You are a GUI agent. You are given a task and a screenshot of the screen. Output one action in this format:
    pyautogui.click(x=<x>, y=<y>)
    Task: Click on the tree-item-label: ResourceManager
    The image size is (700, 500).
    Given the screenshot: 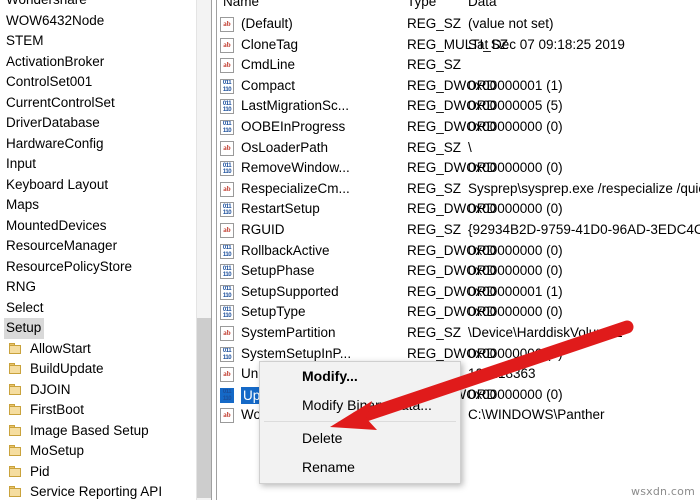 What is the action you would take?
    pyautogui.click(x=62, y=245)
    